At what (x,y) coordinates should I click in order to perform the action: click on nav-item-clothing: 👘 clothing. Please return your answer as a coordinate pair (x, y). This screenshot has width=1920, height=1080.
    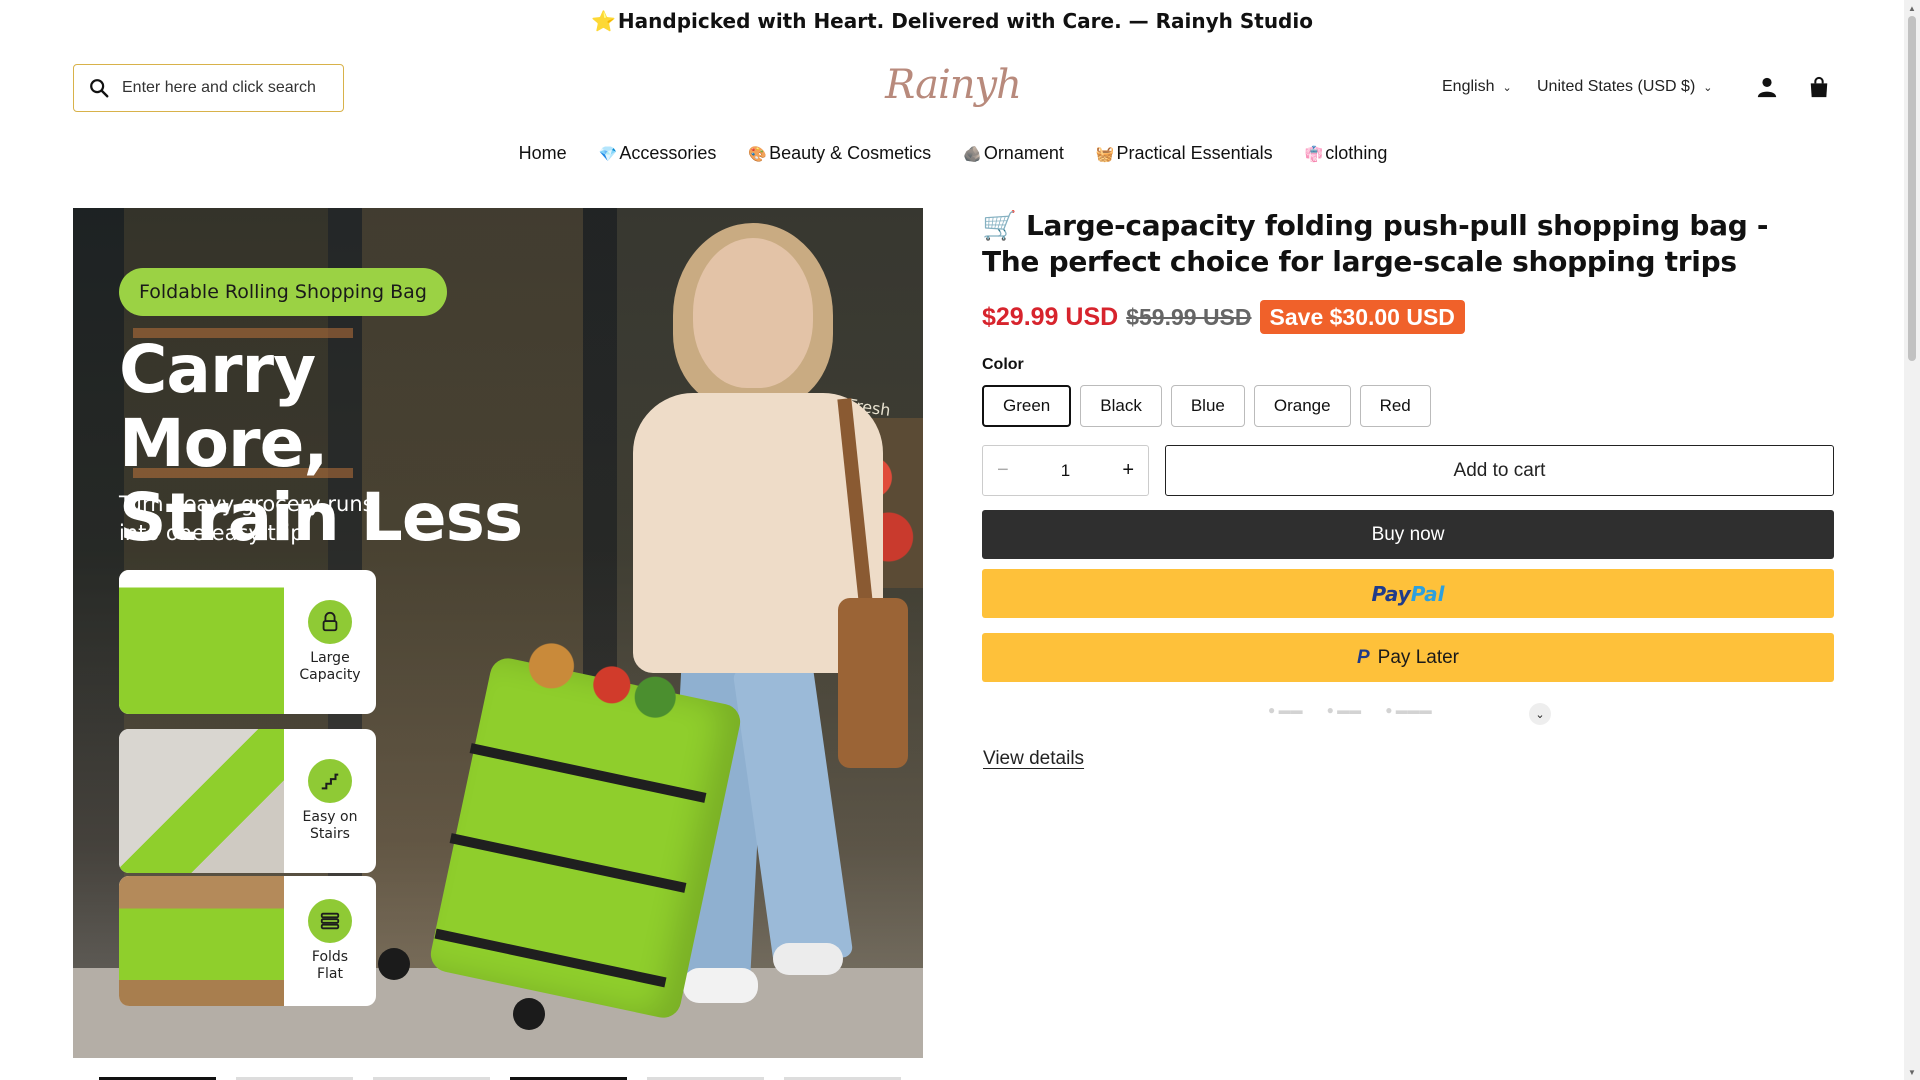
    Looking at the image, I should click on (1346, 153).